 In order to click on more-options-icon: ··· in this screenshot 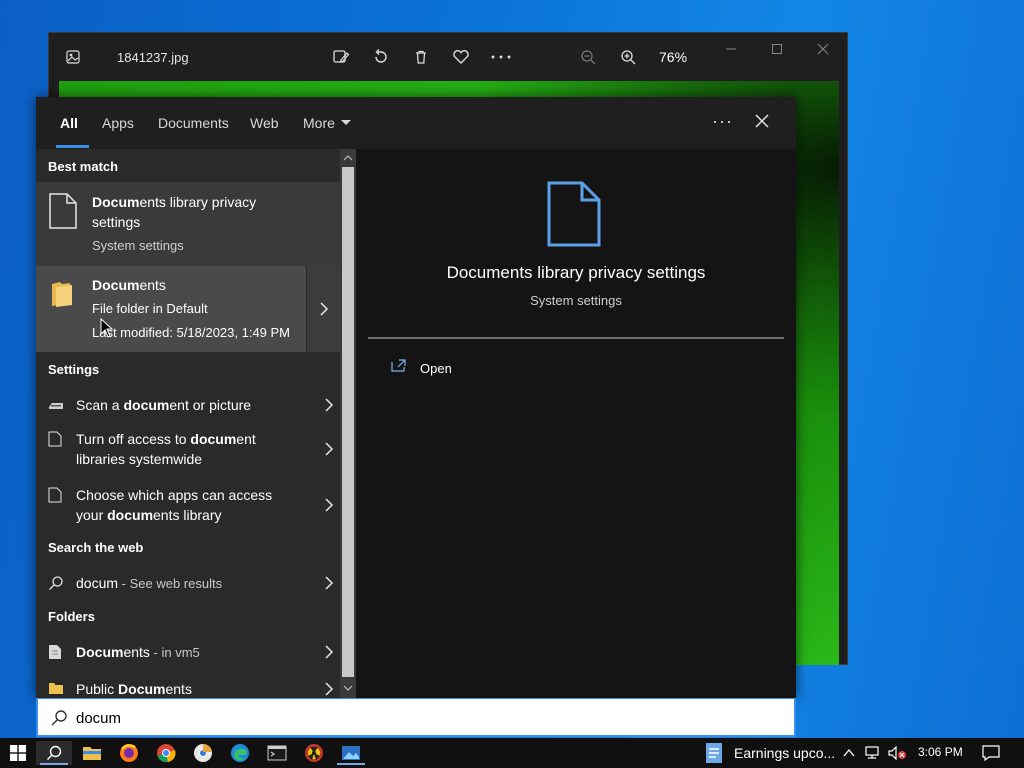, I will do `click(722, 121)`.